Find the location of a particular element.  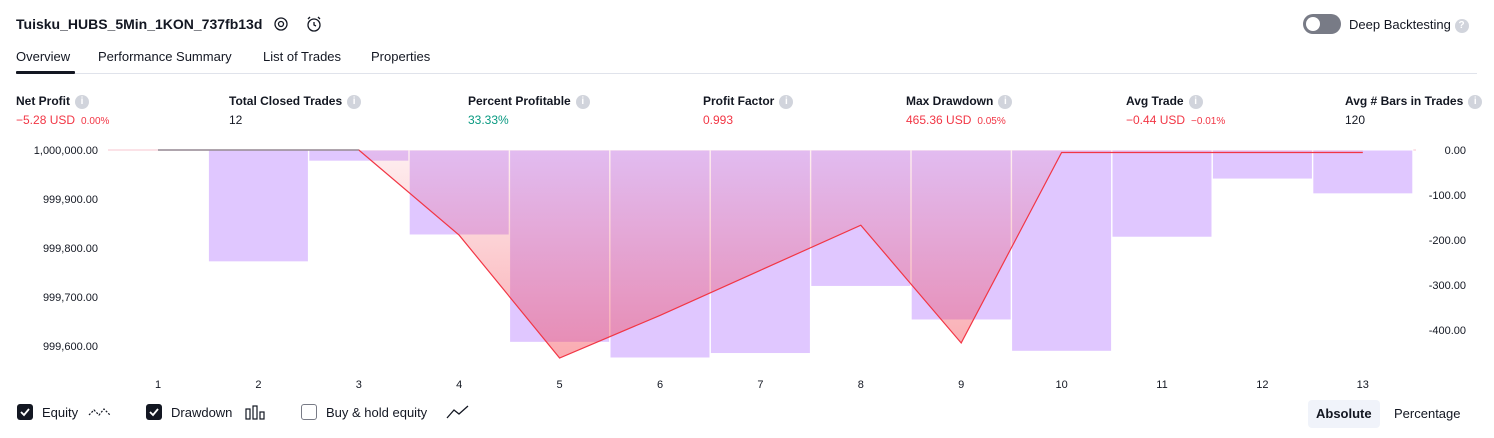

drawdown-label: Drawdown is located at coordinates (202, 412).